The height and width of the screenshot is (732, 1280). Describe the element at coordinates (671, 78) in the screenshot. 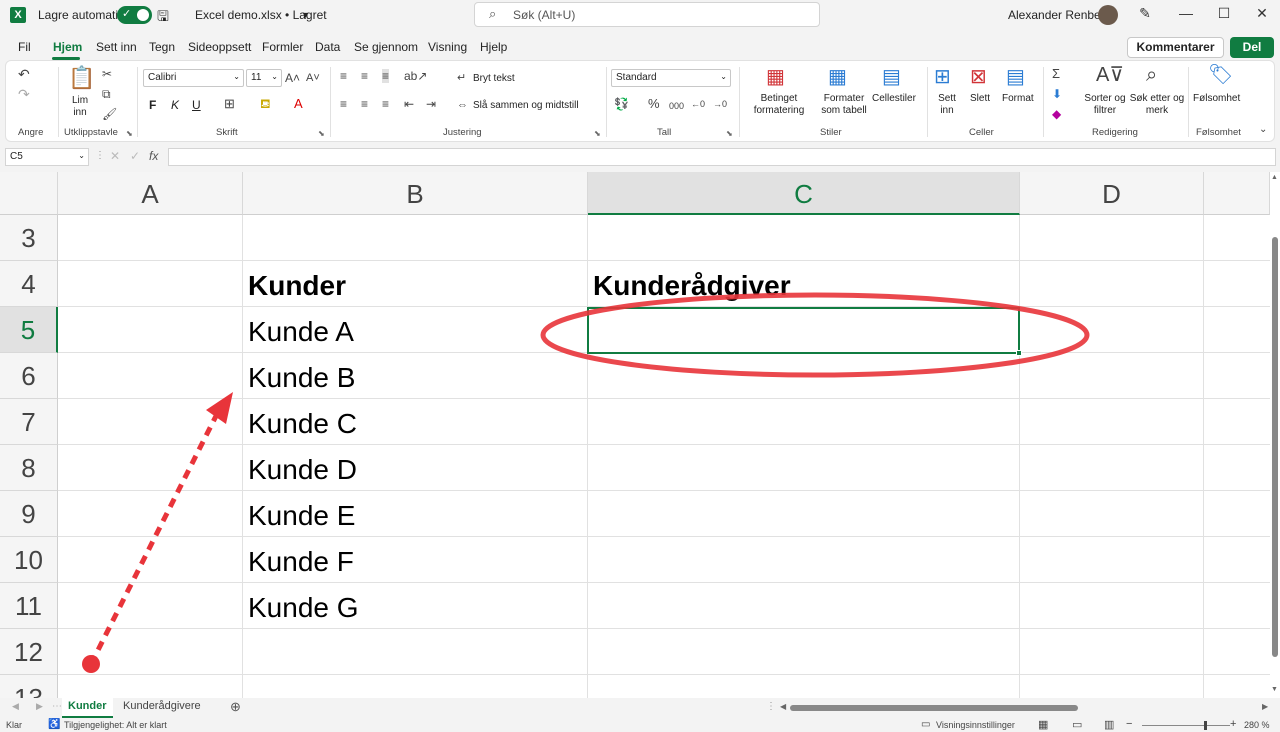

I see `number-format-dropdown: Standard ⌄` at that location.